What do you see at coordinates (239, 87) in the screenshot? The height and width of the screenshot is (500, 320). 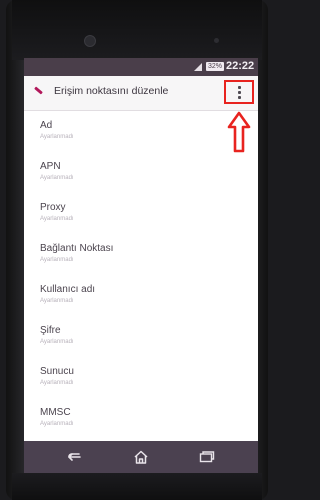 I see `overflow-menu-icon` at bounding box center [239, 87].